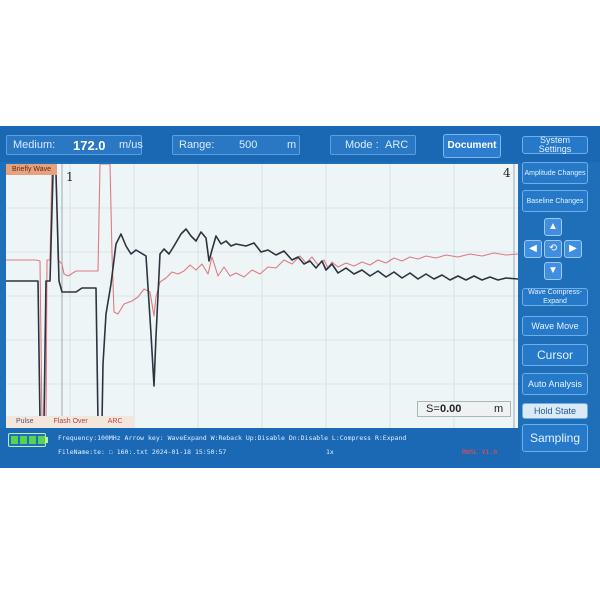  Describe the element at coordinates (555, 145) in the screenshot. I see `system-settings-button: System Settings` at that location.